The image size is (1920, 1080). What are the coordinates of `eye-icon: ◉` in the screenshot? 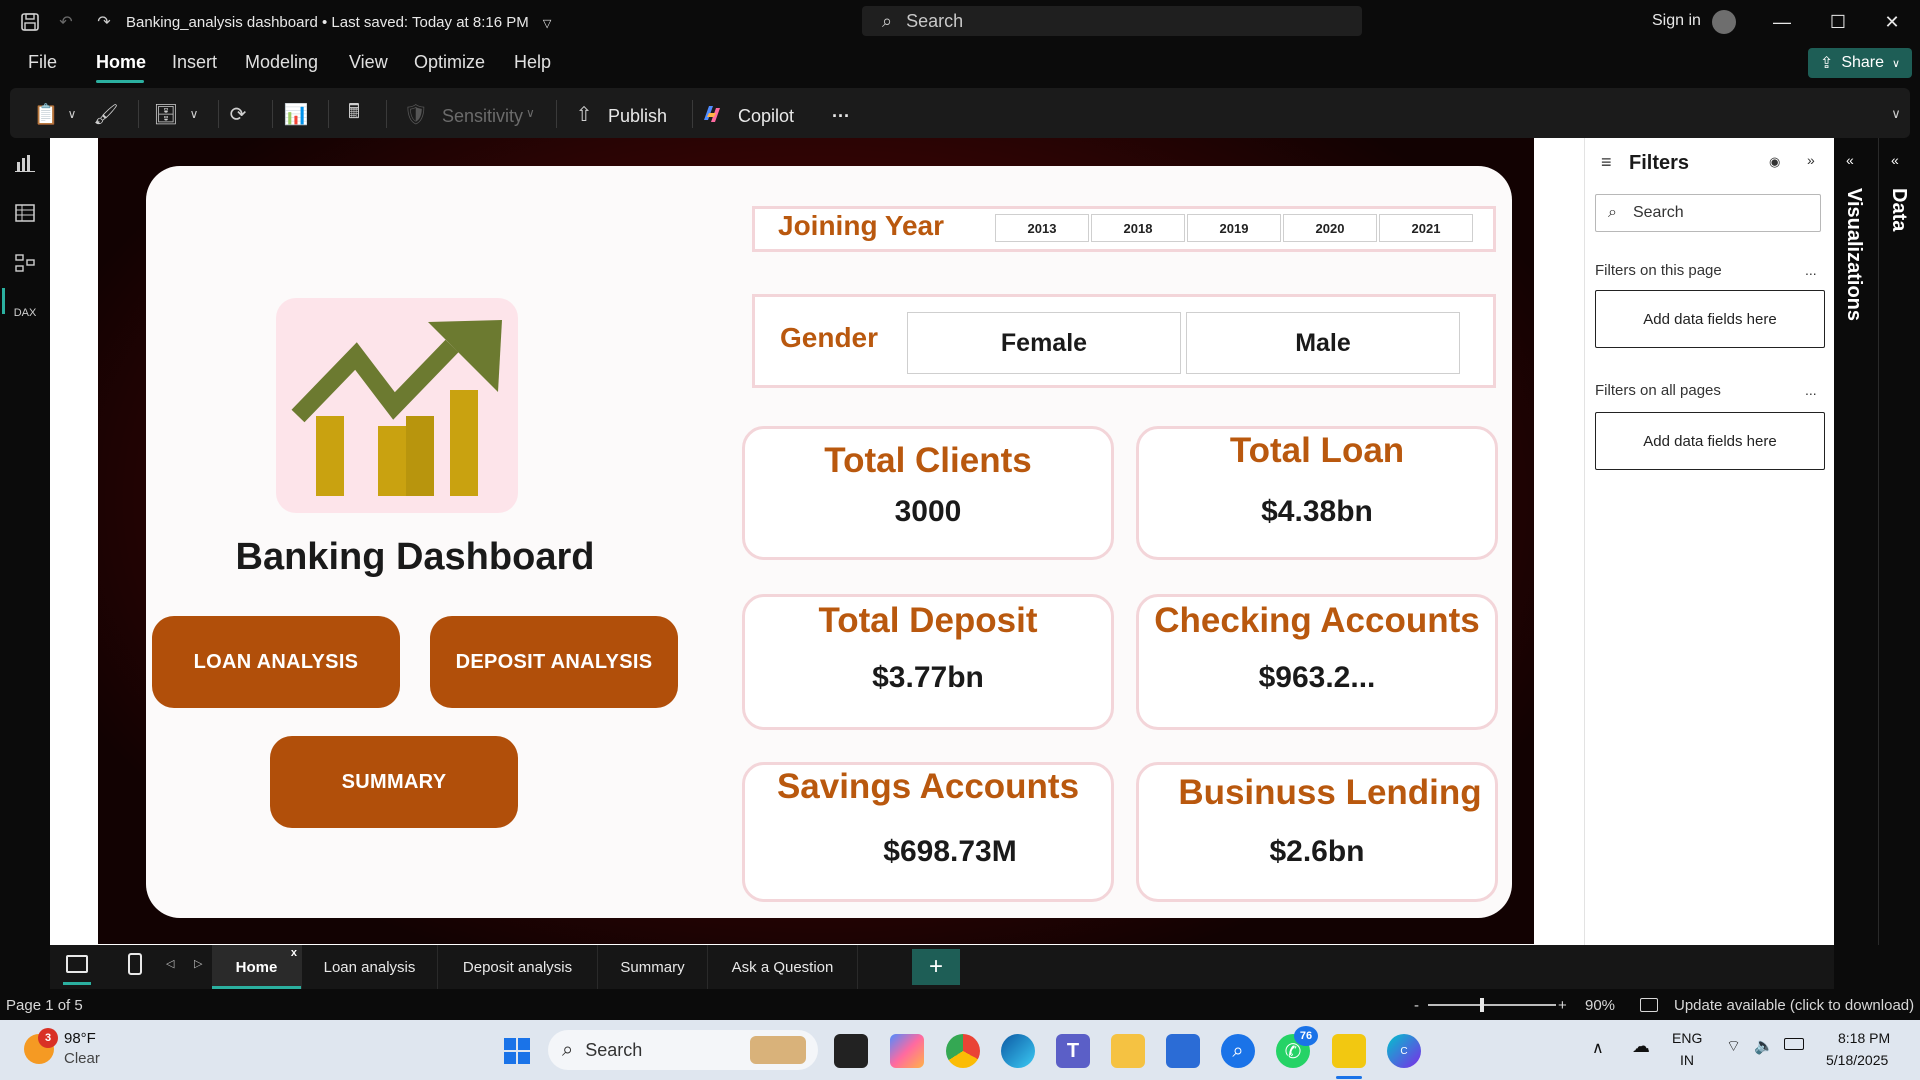 It's located at (1774, 162).